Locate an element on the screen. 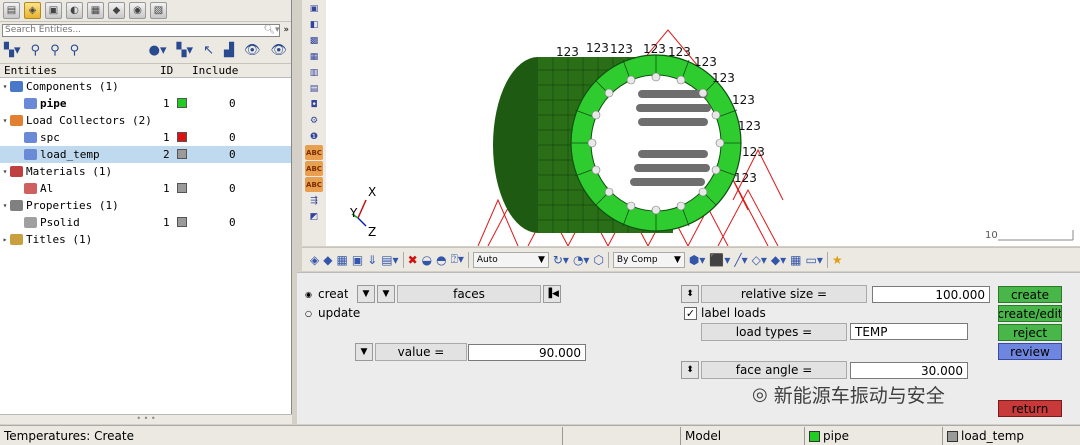 This screenshot has height=445, width=1080. shrink-icon: ⚙ is located at coordinates (314, 120).